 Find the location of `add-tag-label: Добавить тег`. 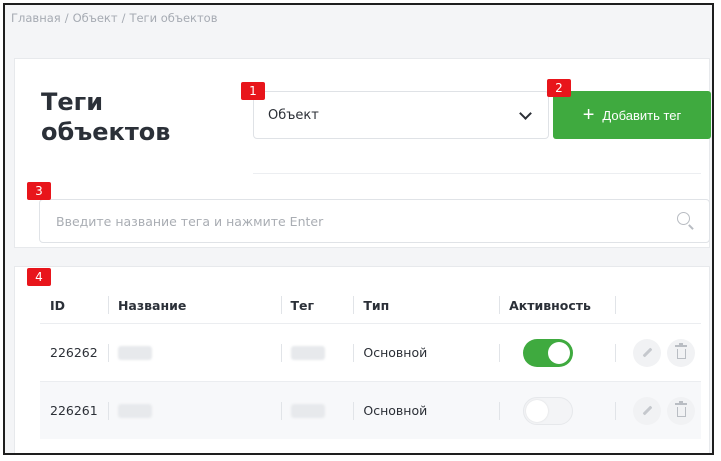

add-tag-label: Добавить тег is located at coordinates (642, 115).